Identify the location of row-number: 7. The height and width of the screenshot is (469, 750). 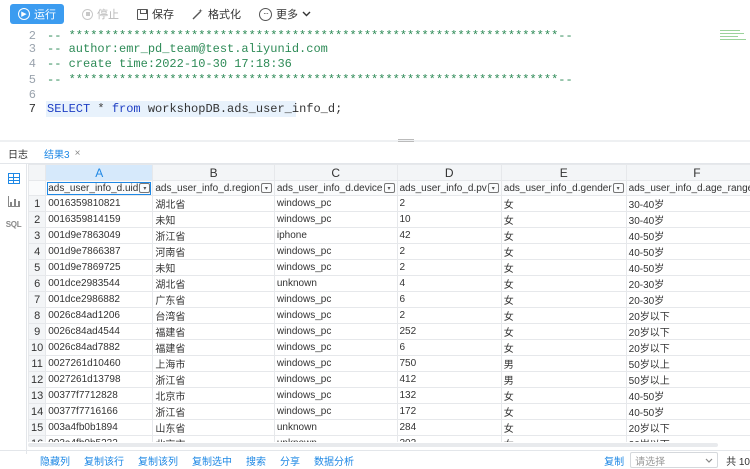
(37, 300).